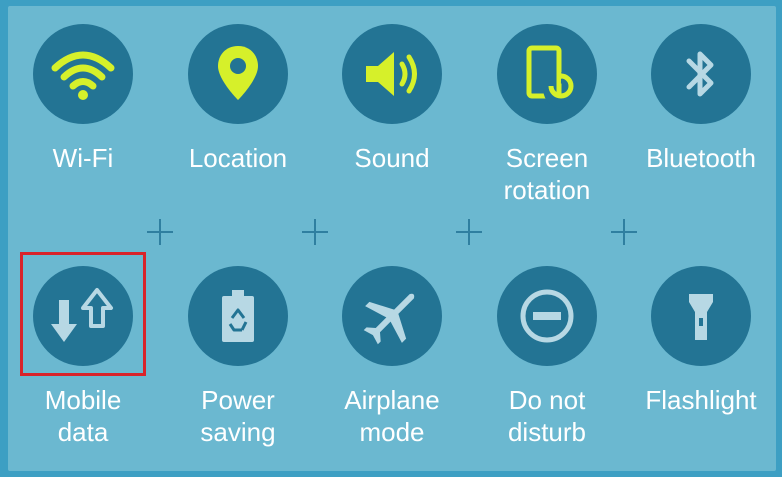  I want to click on airplane-mode-toggle, so click(392, 316).